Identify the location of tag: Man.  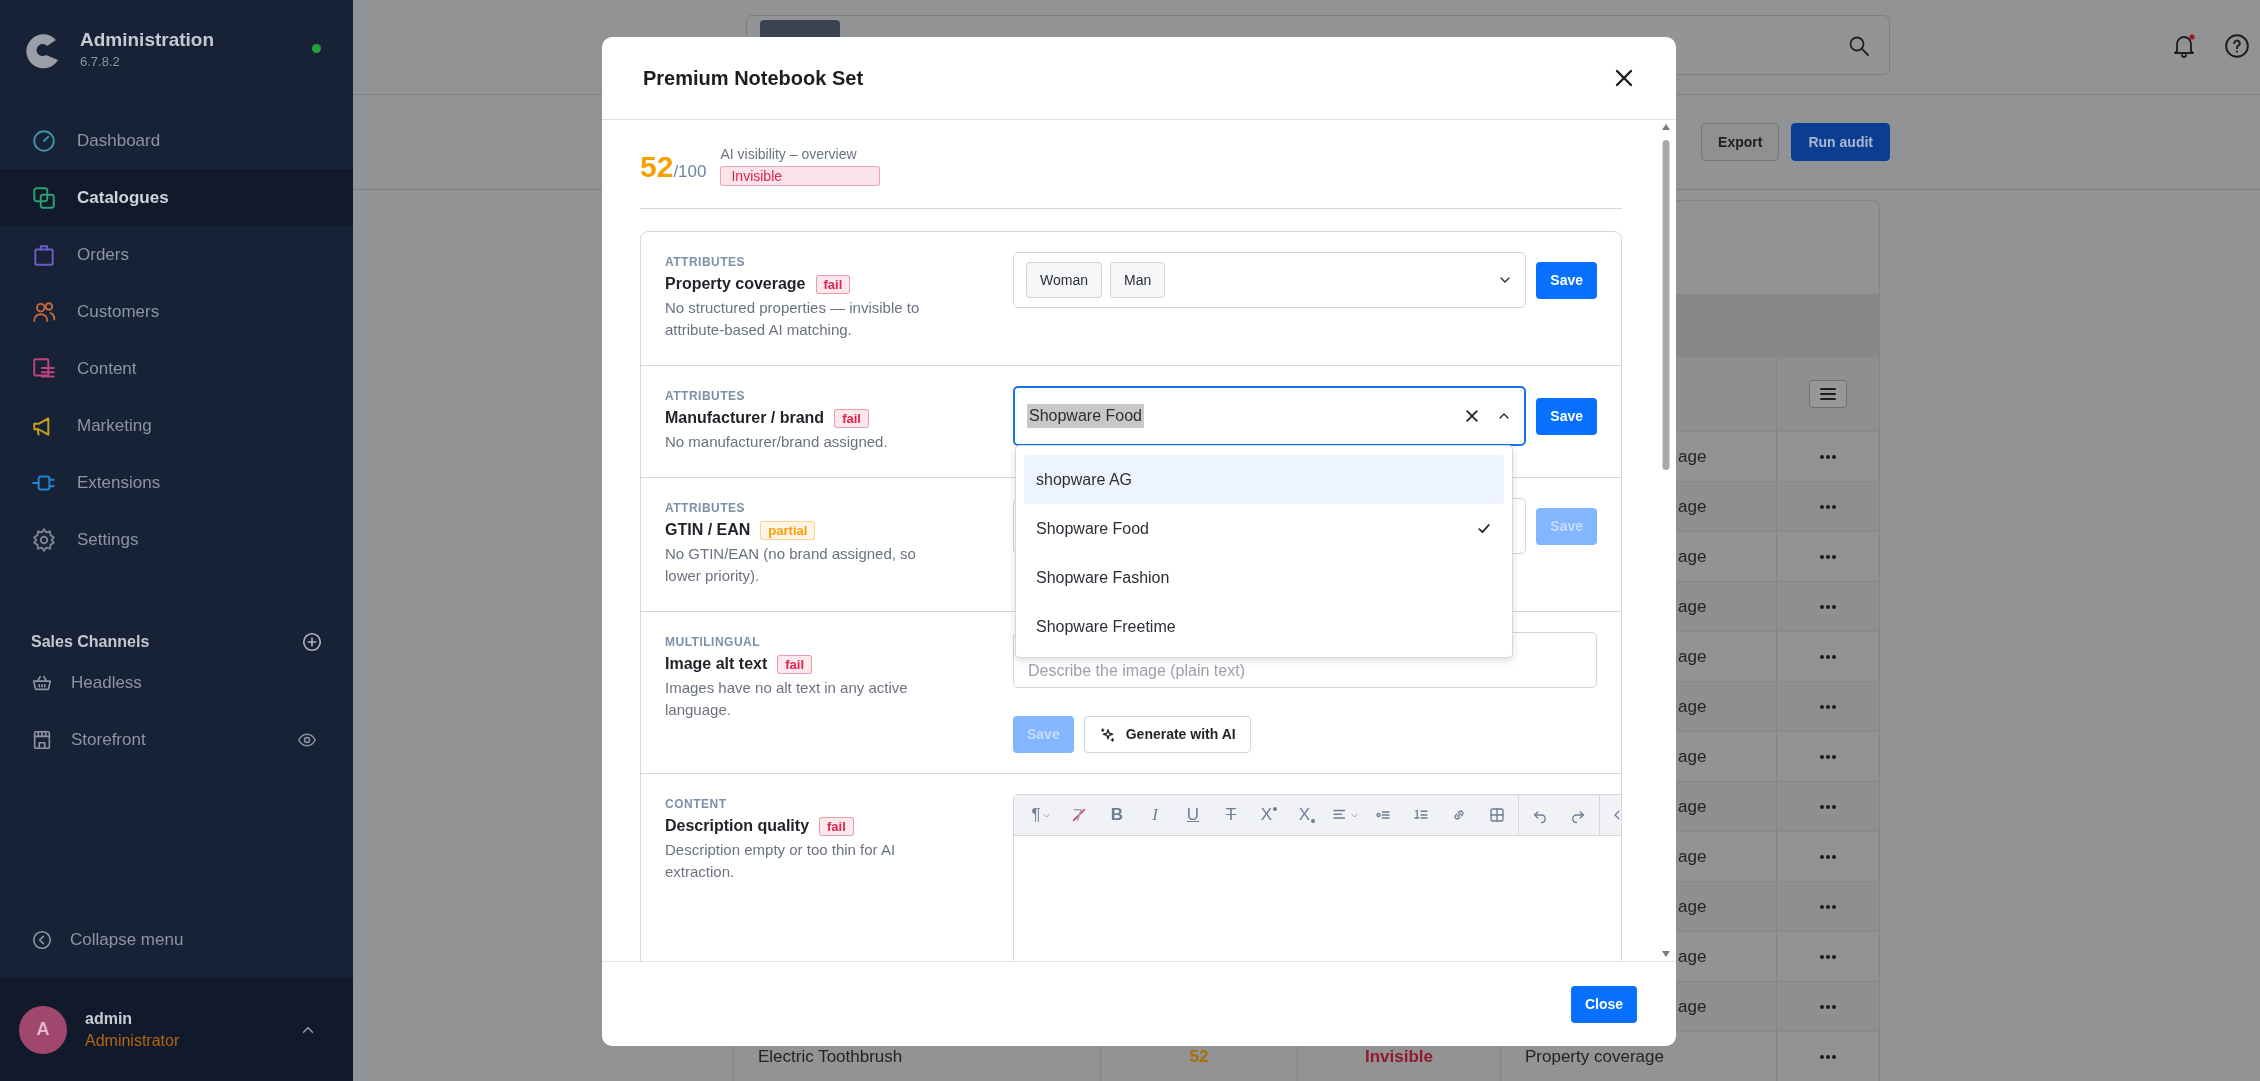
(1138, 280).